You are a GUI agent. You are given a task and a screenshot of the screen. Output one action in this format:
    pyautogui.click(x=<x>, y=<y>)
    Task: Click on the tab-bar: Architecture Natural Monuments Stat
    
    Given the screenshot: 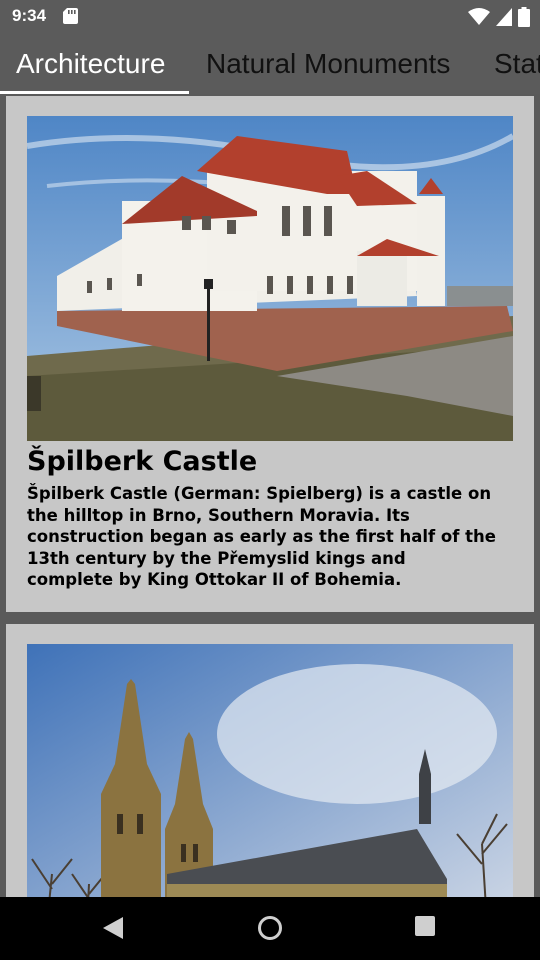 What is the action you would take?
    pyautogui.click(x=270, y=63)
    